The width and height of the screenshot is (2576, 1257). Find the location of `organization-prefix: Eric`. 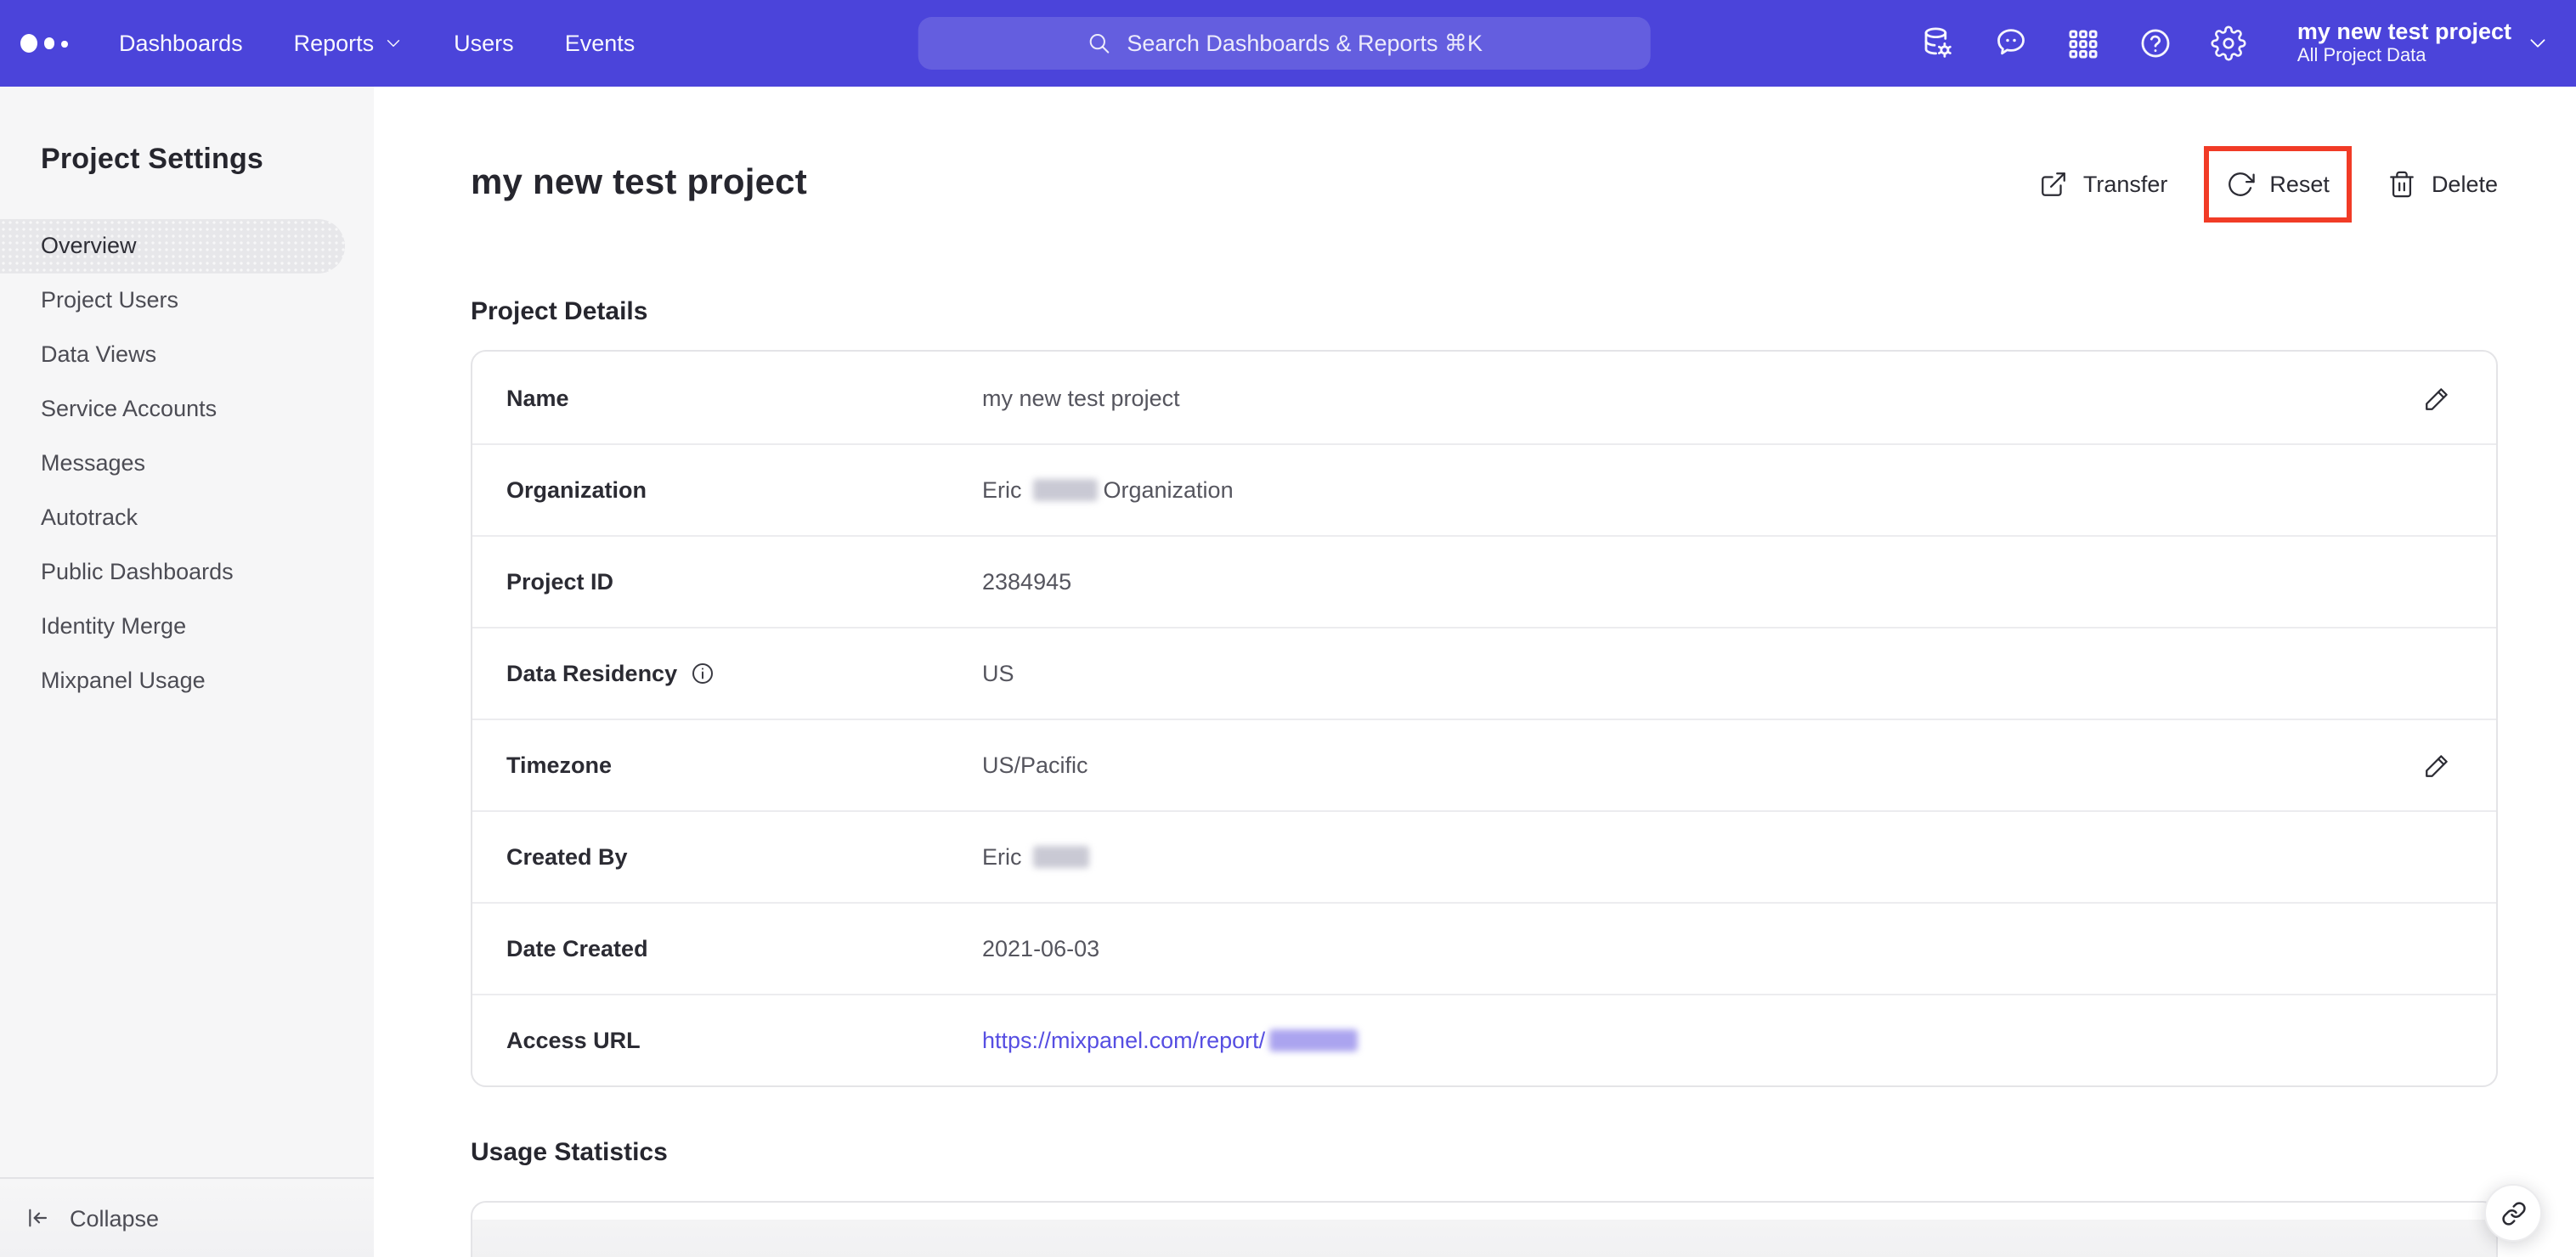

organization-prefix: Eric is located at coordinates (1002, 490).